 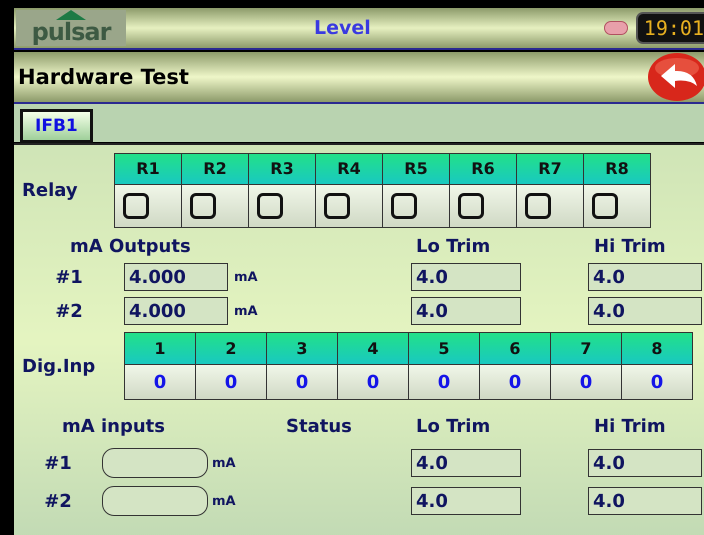 What do you see at coordinates (71, 15) in the screenshot?
I see `roof-icon` at bounding box center [71, 15].